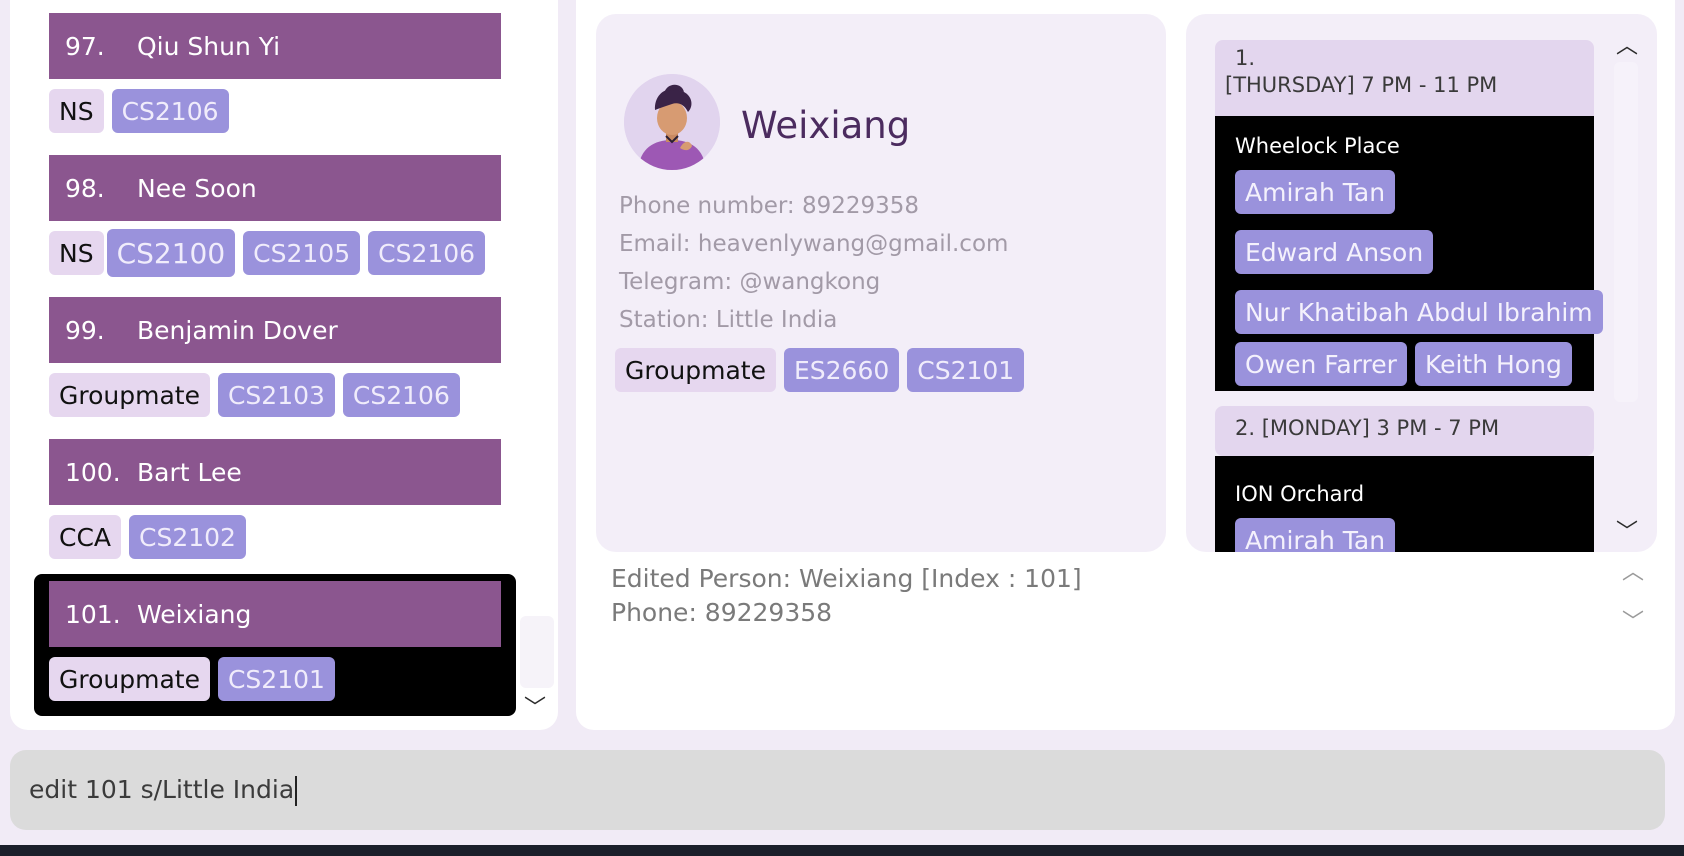 This screenshot has width=1684, height=856. Describe the element at coordinates (237, 330) in the screenshot. I see `person-name: Benjamin Dover` at that location.